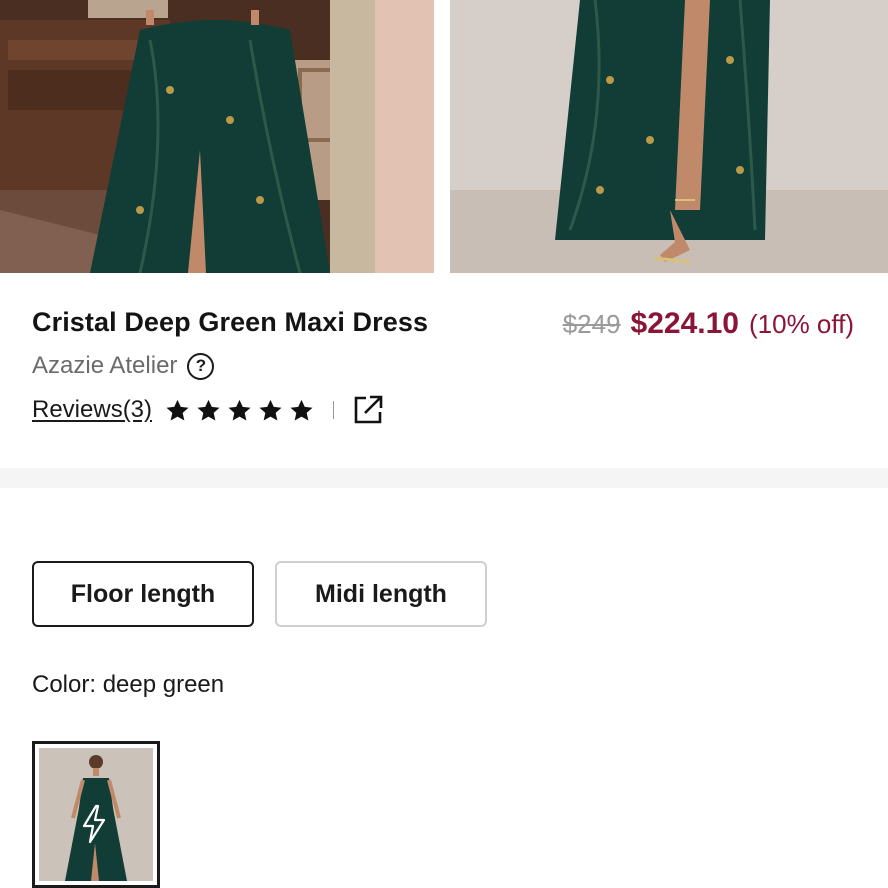  What do you see at coordinates (128, 684) in the screenshot?
I see `color-label: Color: deep green` at bounding box center [128, 684].